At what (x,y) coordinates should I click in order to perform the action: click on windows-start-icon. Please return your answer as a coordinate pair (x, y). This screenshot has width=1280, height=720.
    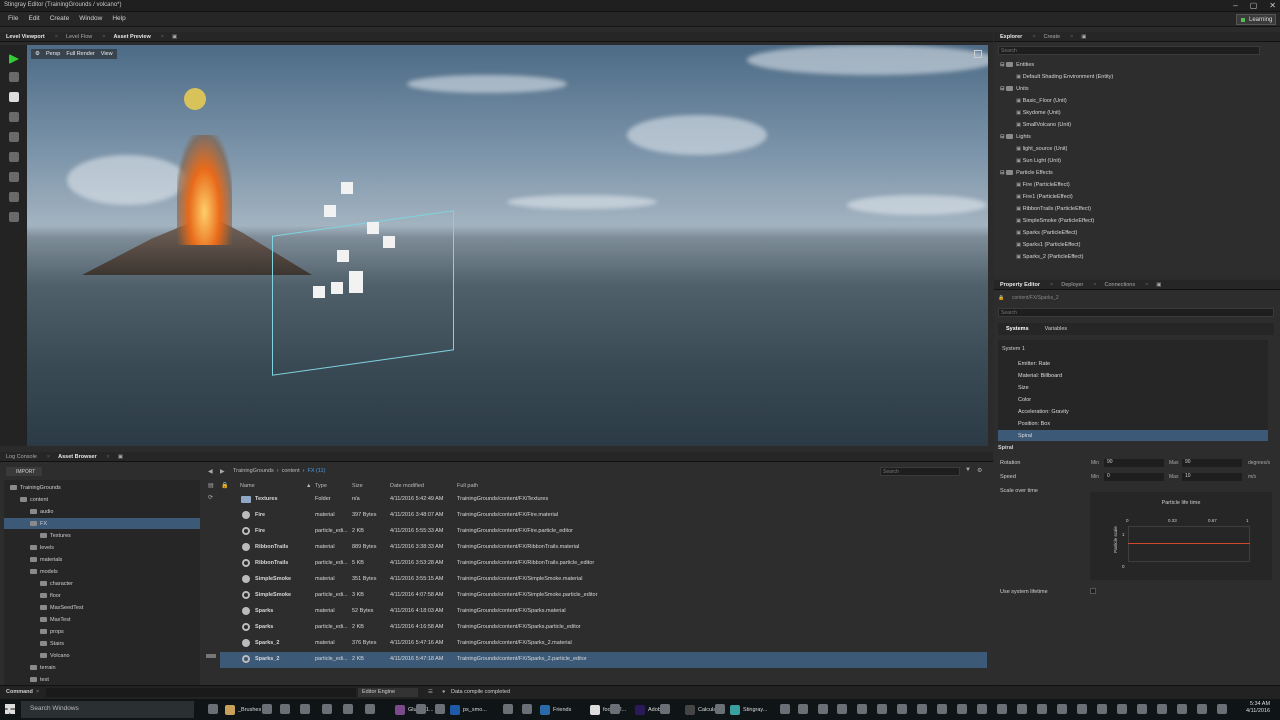
    Looking at the image, I should click on (10, 709).